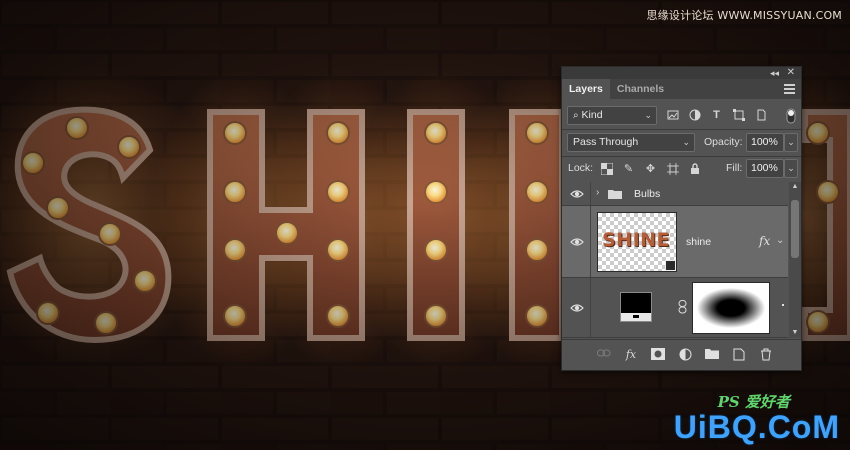 This screenshot has width=850, height=450. I want to click on search-icon: ⌕, so click(576, 115).